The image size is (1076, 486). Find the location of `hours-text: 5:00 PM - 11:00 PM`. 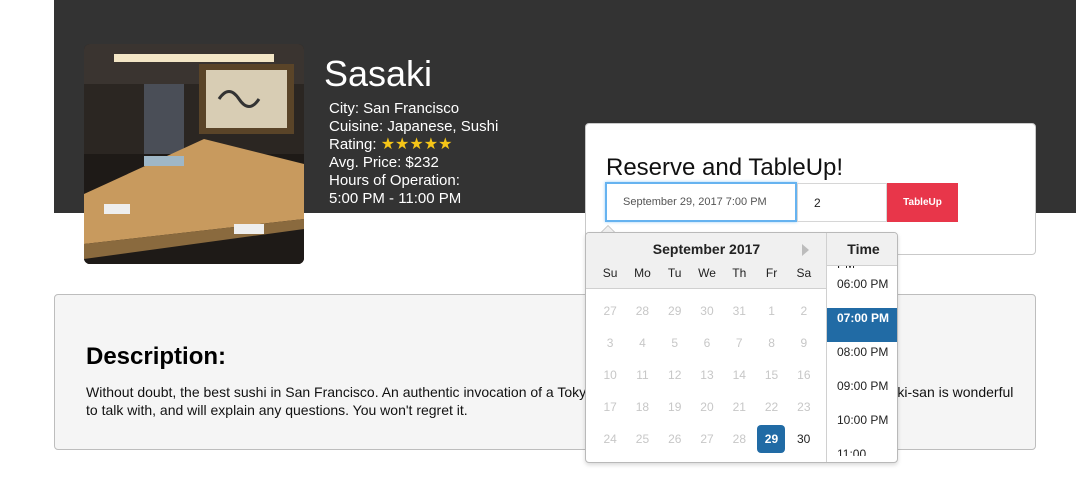

hours-text: 5:00 PM - 11:00 PM is located at coordinates (395, 198).